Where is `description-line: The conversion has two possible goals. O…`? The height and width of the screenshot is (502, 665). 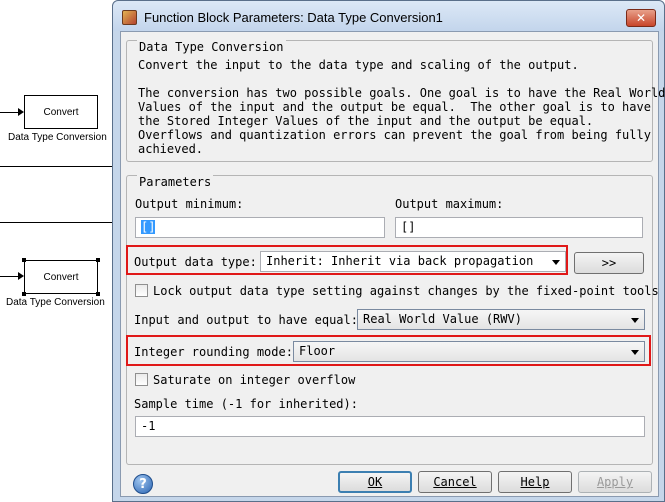
description-line: The conversion has two possible goals. O… is located at coordinates (401, 93).